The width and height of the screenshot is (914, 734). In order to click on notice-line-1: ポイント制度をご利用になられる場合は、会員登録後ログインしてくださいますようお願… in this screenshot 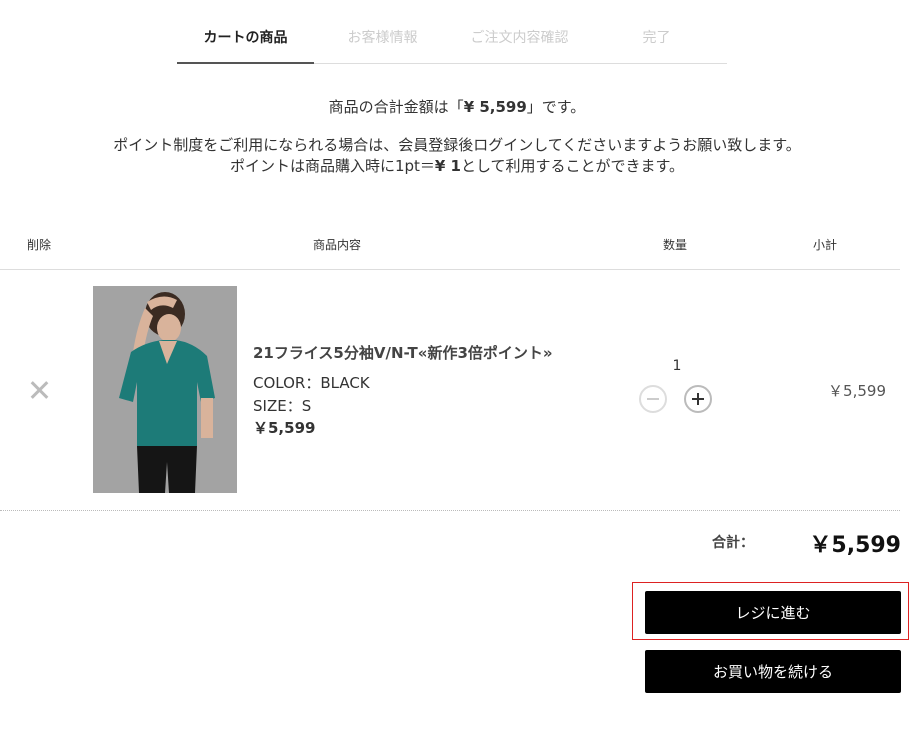, I will do `click(457, 145)`.